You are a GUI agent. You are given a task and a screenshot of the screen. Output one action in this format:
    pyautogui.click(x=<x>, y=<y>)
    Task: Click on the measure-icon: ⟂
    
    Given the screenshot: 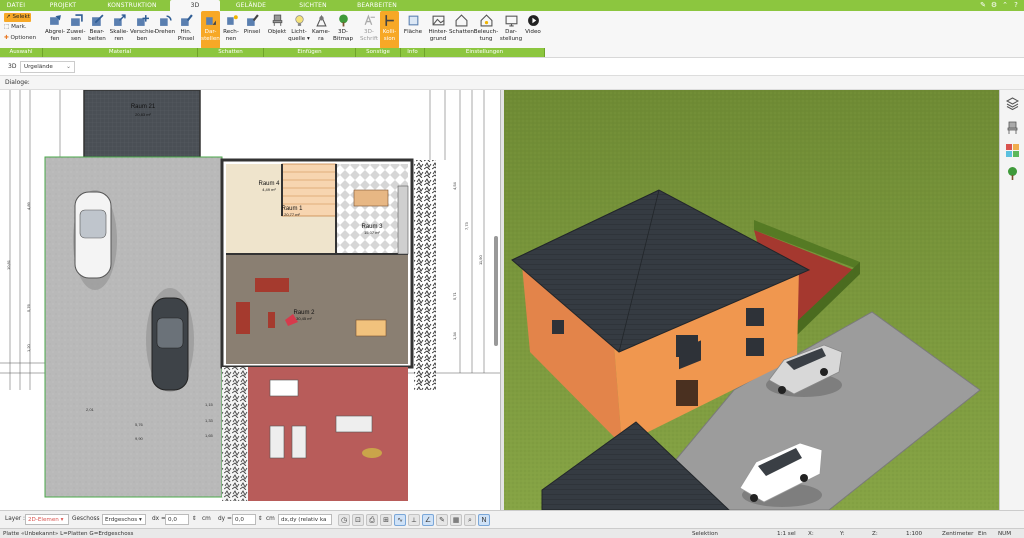 What is the action you would take?
    pyautogui.click(x=414, y=520)
    